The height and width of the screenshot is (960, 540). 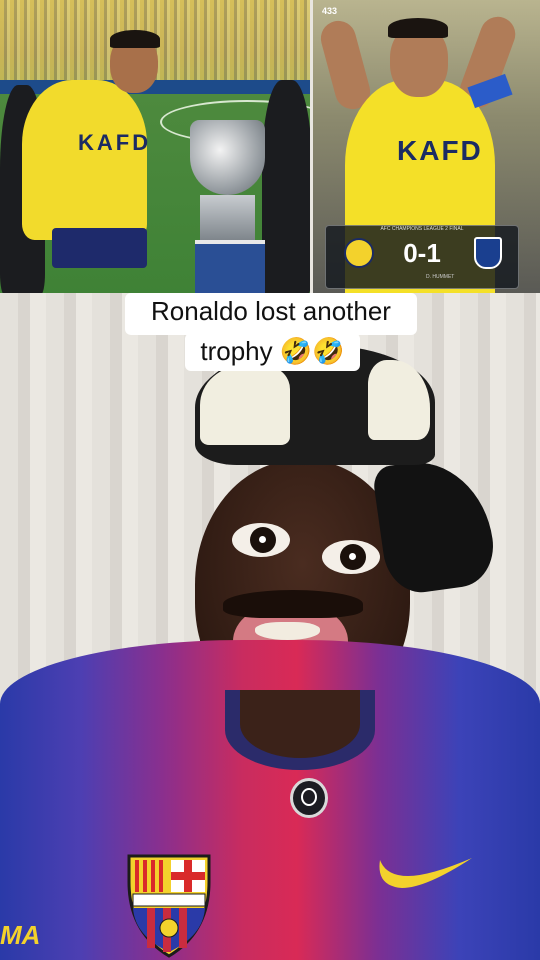 I want to click on scoreboard-competition: AFC CHAMPIONS LEAGUE 2 FINAL, so click(x=422, y=229).